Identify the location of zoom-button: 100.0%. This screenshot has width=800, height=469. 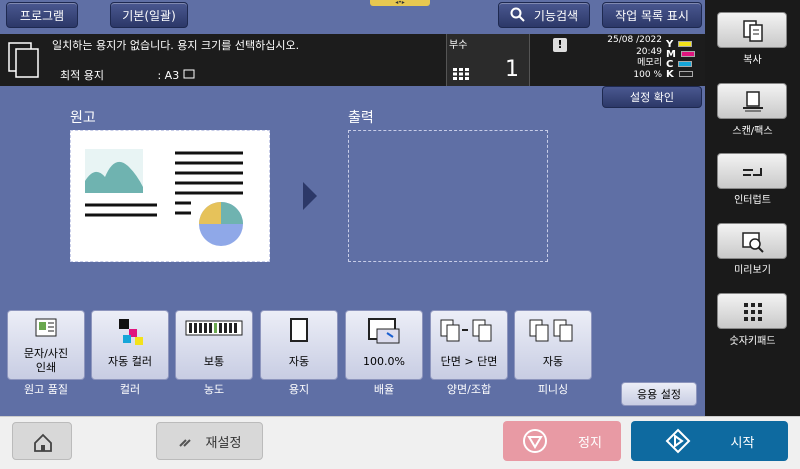
(384, 345).